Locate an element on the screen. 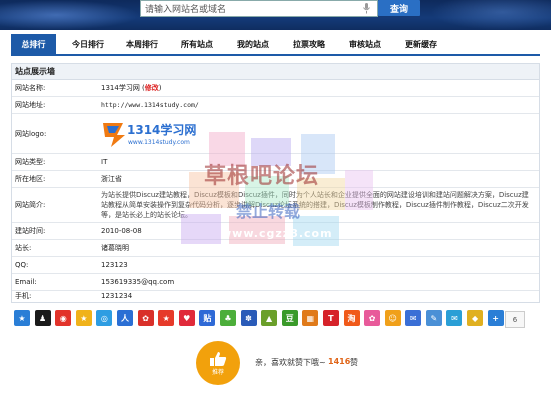 This screenshot has width=551, height=400. email-value: 153619335@qq.com is located at coordinates (138, 282).